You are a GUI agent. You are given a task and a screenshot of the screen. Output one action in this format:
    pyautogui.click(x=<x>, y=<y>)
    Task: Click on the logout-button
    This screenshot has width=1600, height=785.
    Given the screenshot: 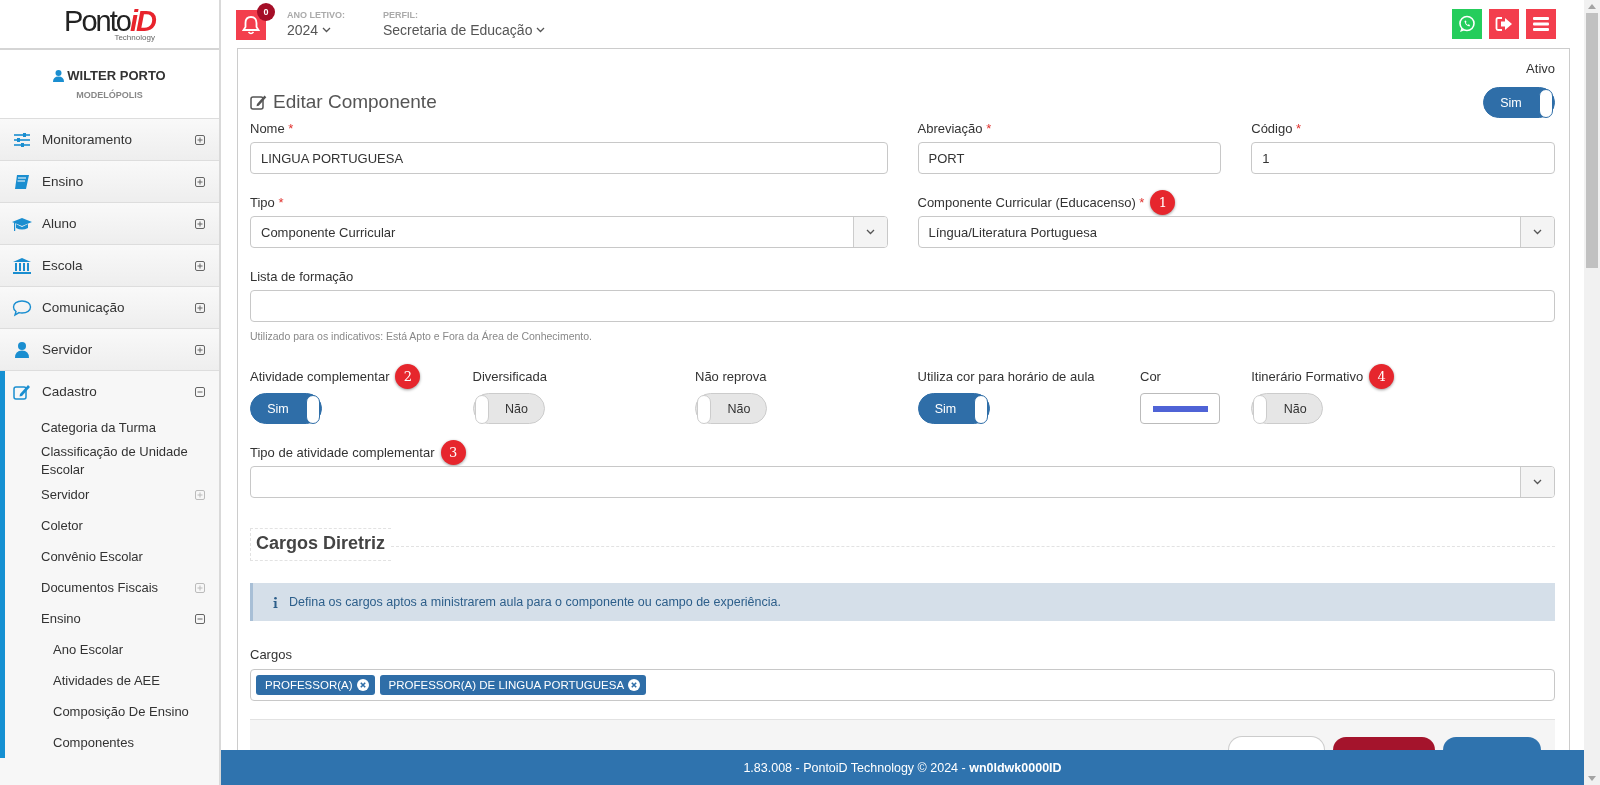 What is the action you would take?
    pyautogui.click(x=1504, y=24)
    